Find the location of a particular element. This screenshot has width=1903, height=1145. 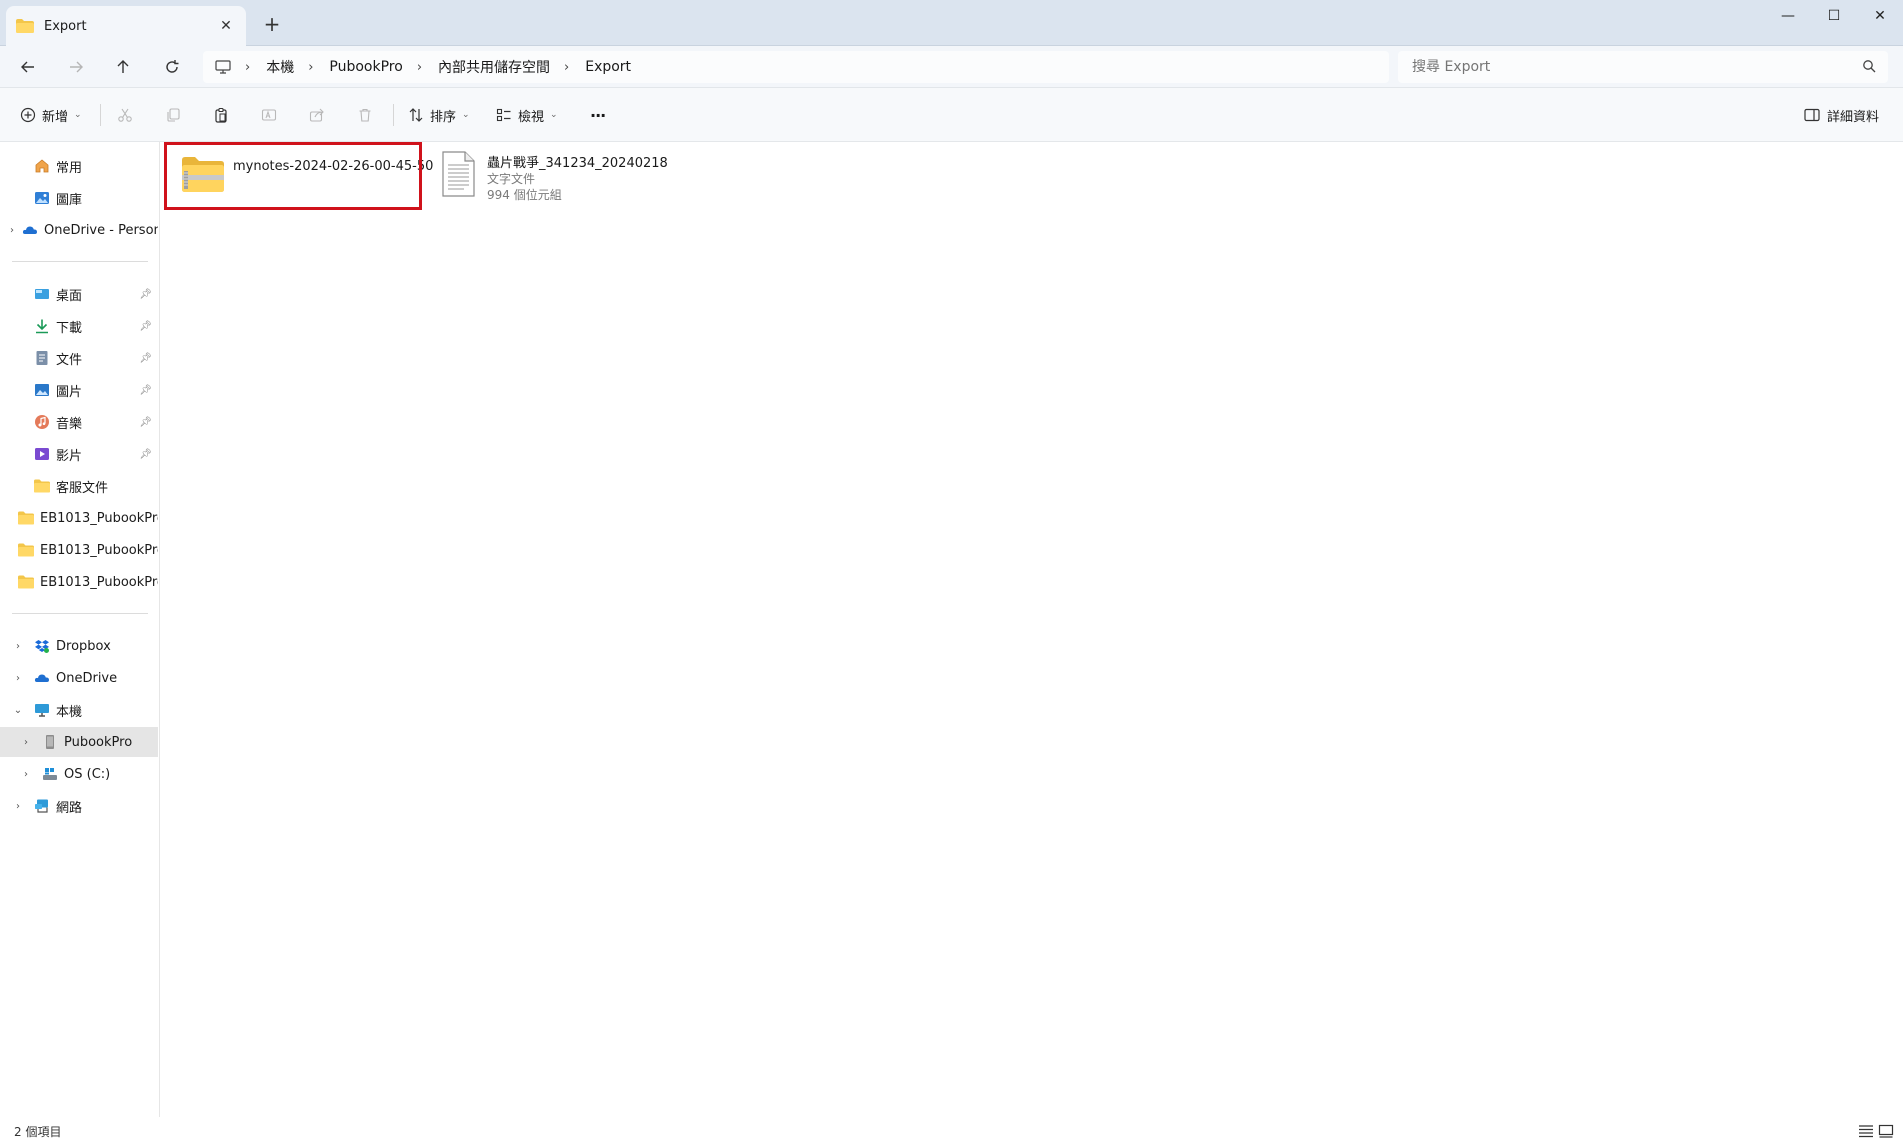

sidebar-item-this-pc: ⌄ 本機 is located at coordinates (79, 710).